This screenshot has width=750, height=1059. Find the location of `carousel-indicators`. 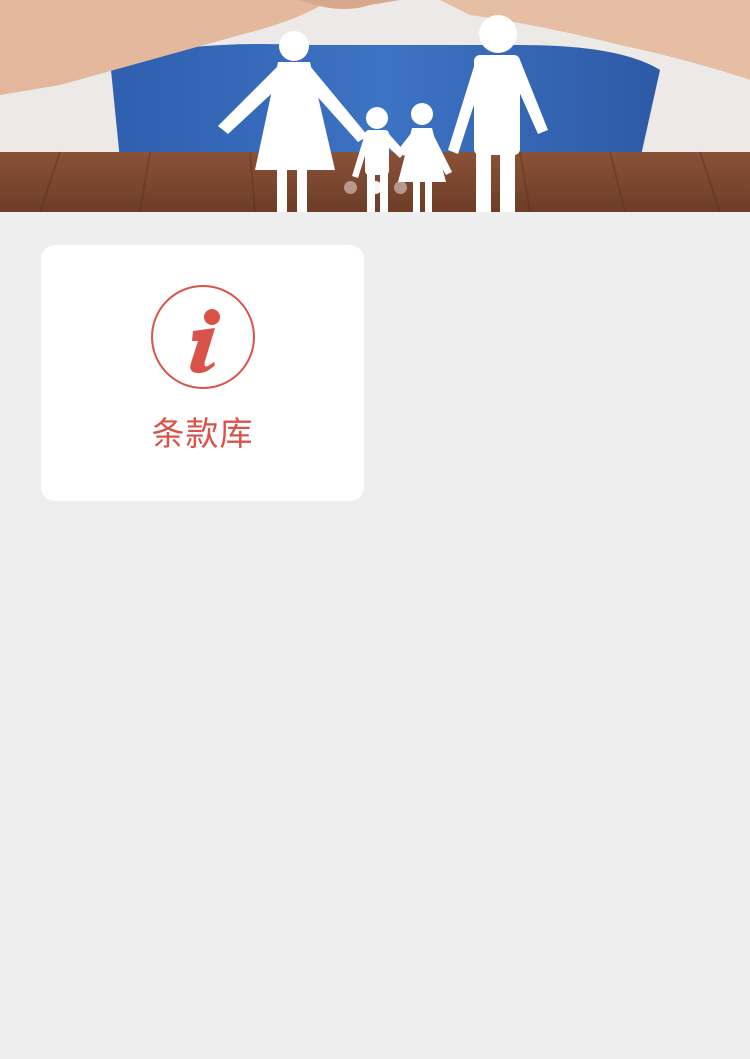

carousel-indicators is located at coordinates (375, 188).